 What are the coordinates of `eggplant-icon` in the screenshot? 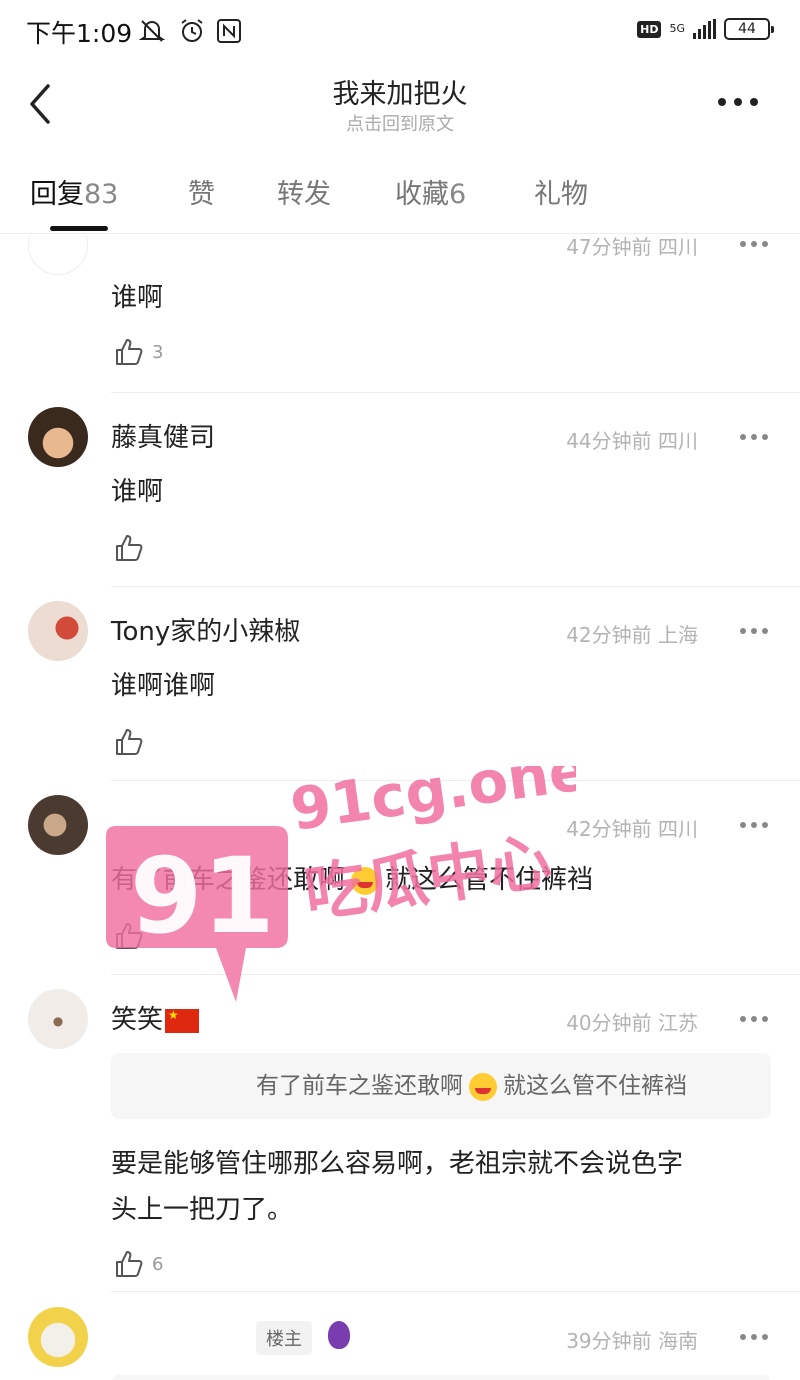 It's located at (339, 1335).